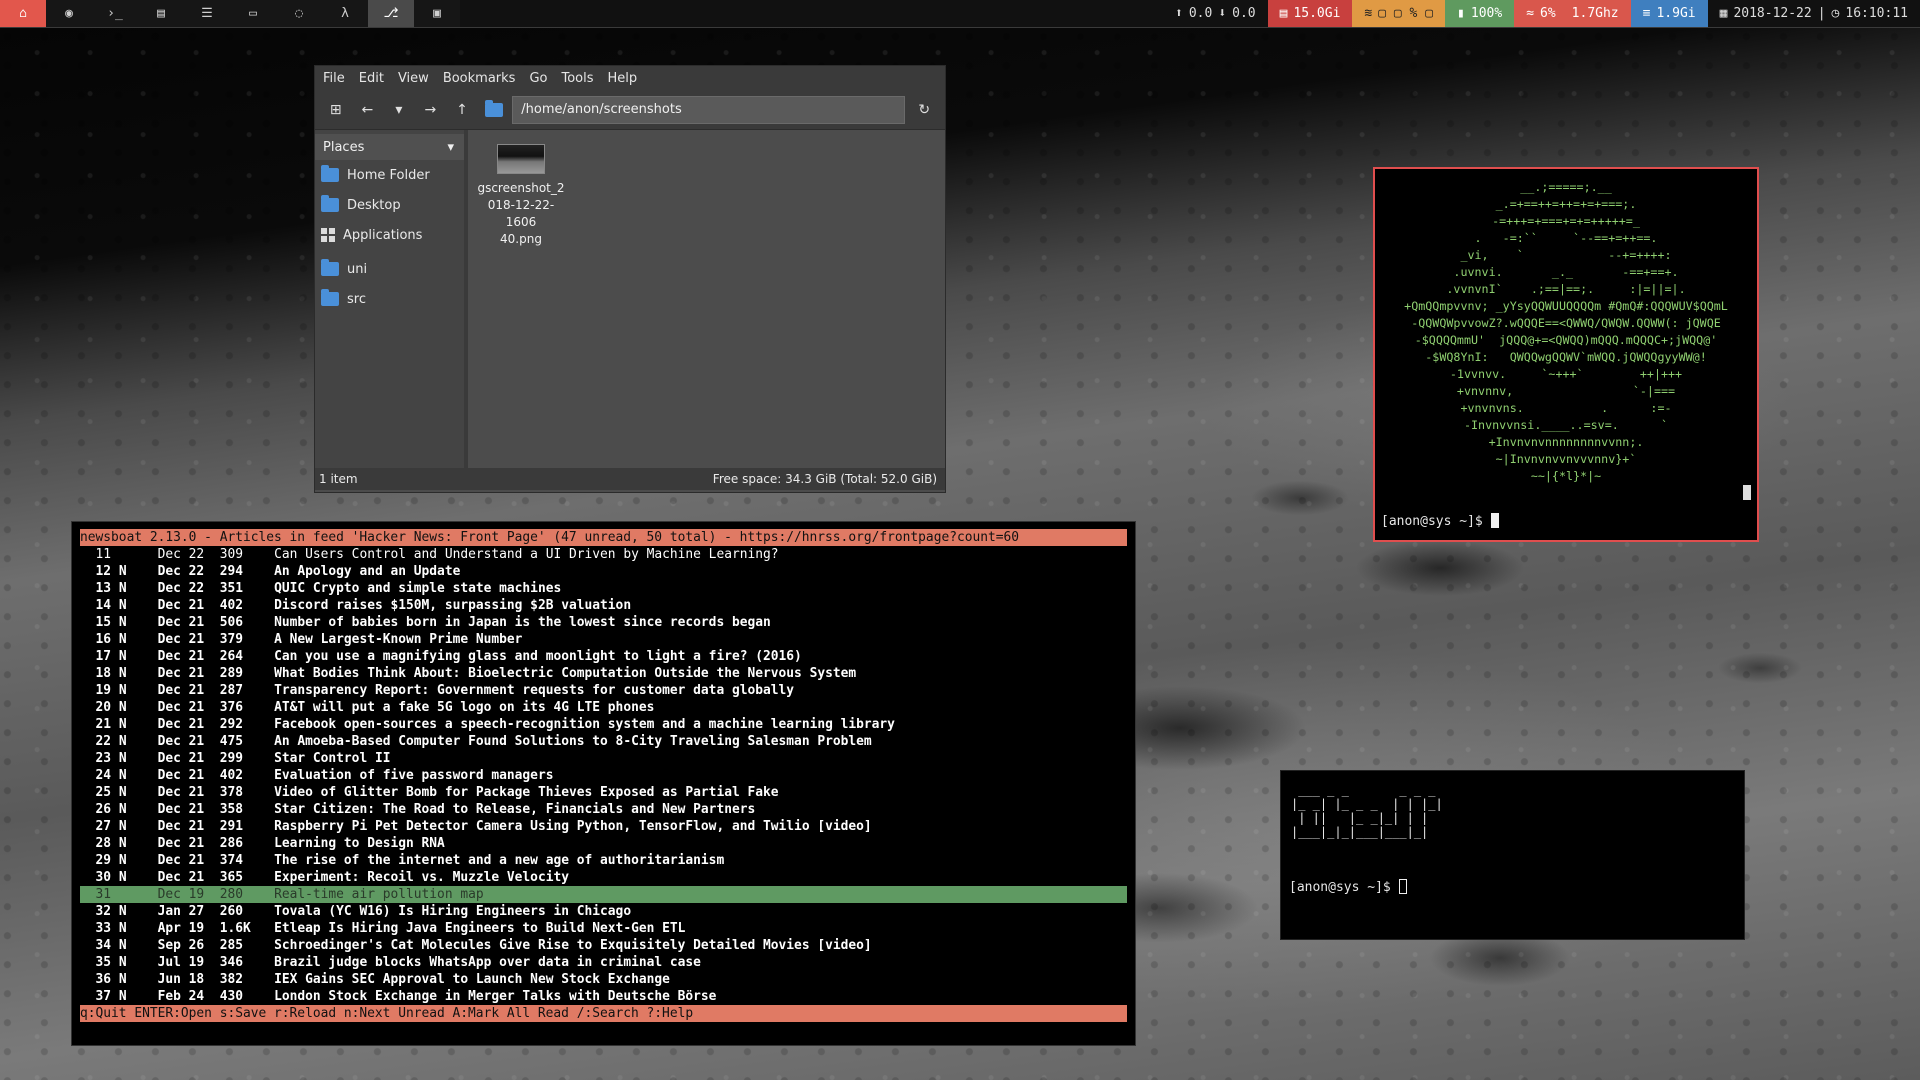 The width and height of the screenshot is (1920, 1080). I want to click on home-folder-icon, so click(330, 173).